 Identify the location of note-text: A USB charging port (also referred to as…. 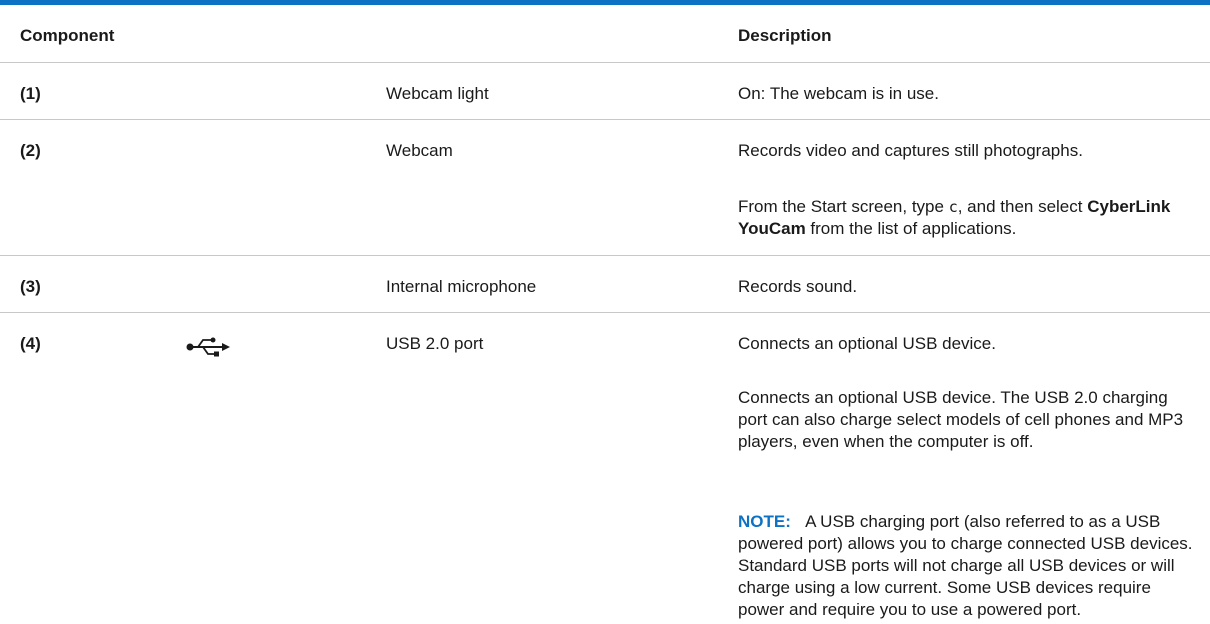
(965, 565).